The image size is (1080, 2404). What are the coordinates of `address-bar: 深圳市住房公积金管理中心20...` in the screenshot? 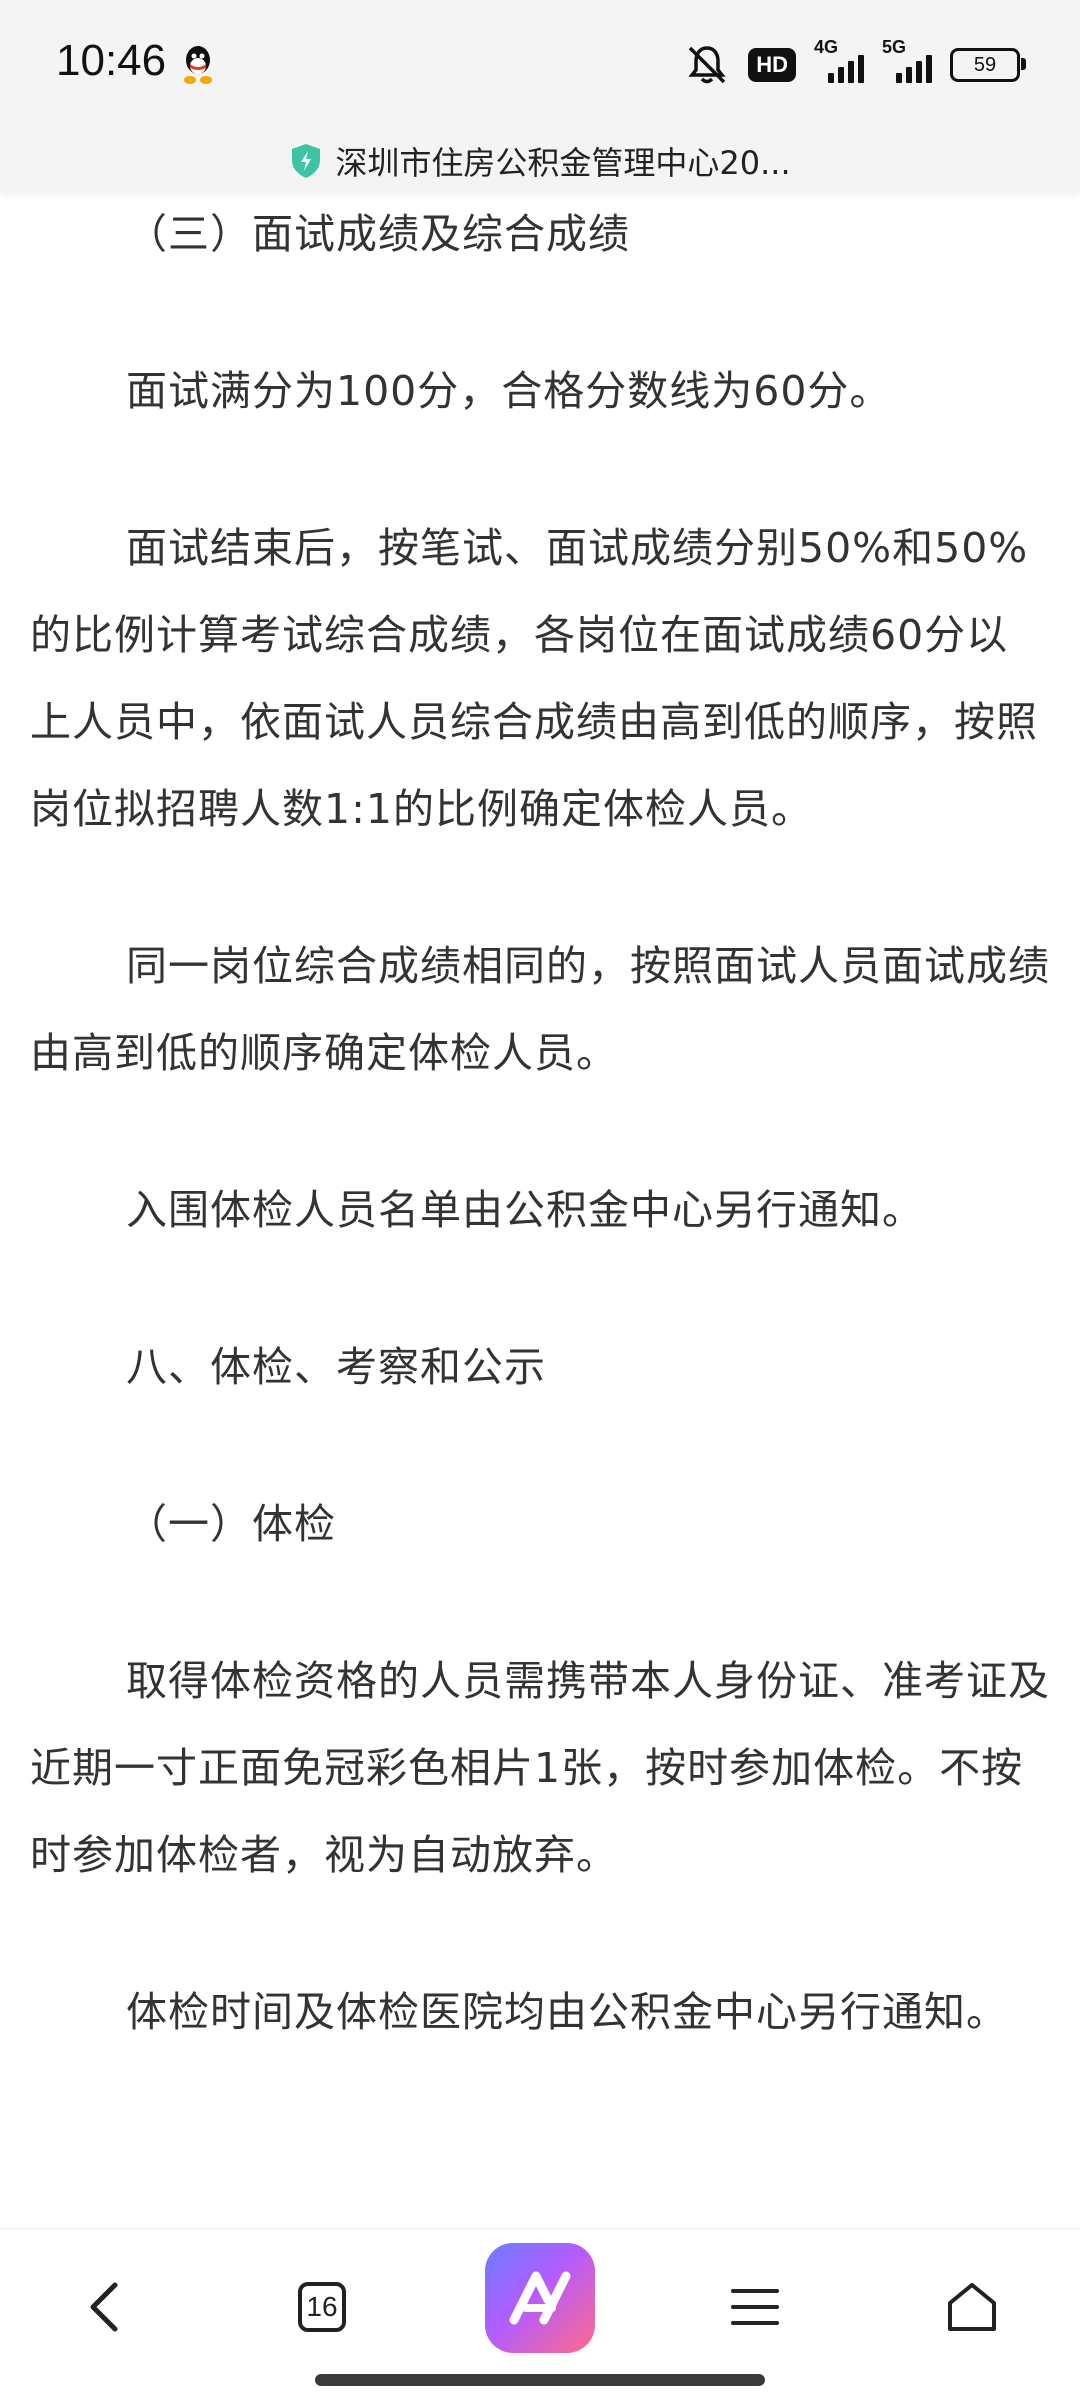 It's located at (540, 161).